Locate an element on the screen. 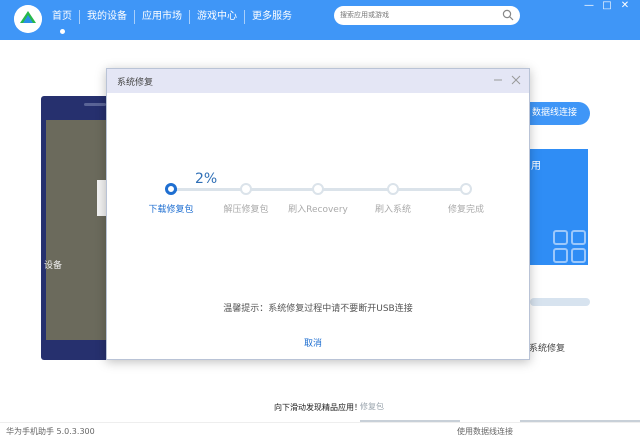  step-label-flash-system: 刷入系统 is located at coordinates (393, 210).